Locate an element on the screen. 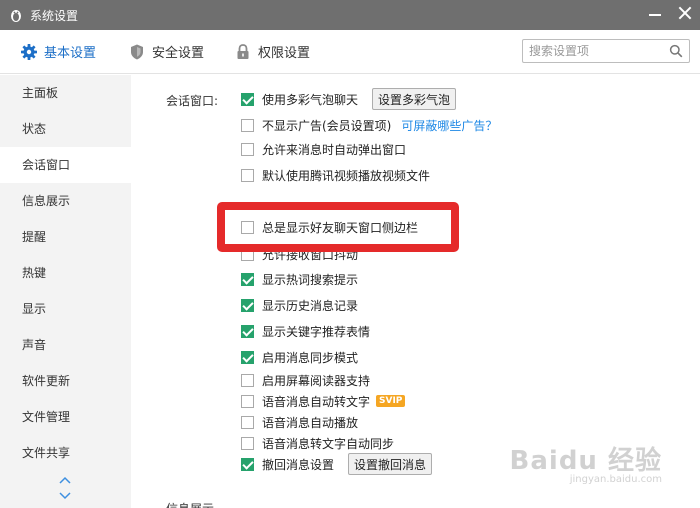 This screenshot has height=508, width=700. svip-badge: SVIP is located at coordinates (391, 401).